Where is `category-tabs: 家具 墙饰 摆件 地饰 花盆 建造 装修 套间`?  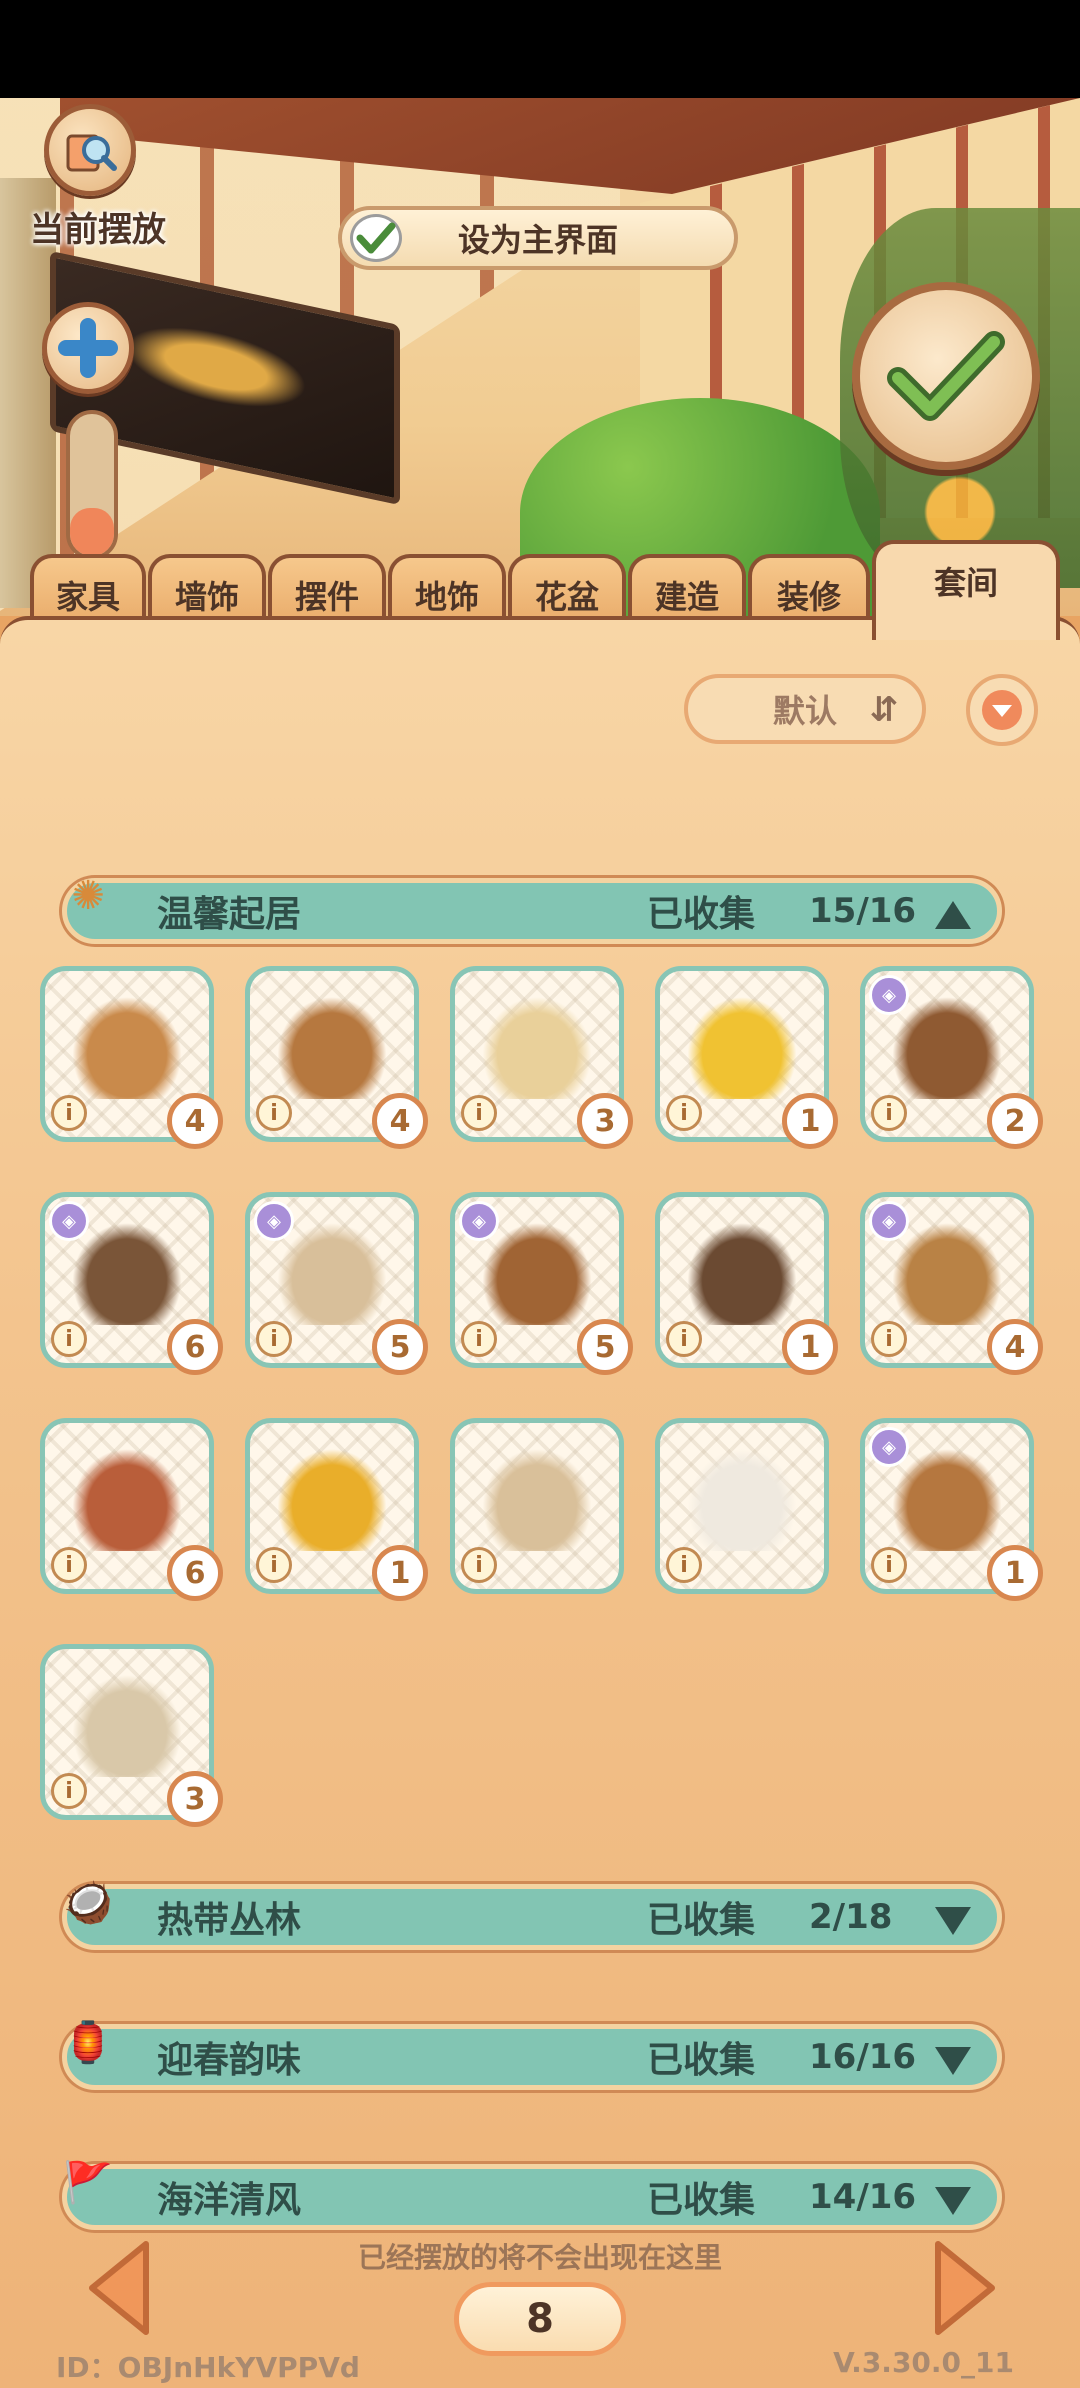 category-tabs: 家具 墙饰 摆件 地饰 花盆 建造 装修 套间 is located at coordinates (545, 590).